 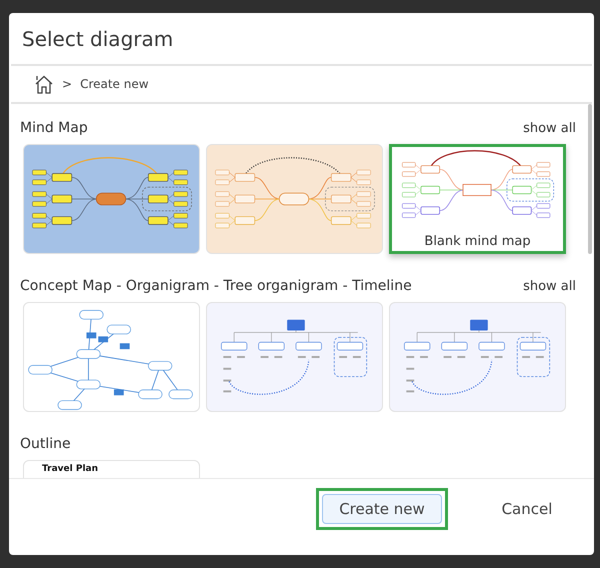 What do you see at coordinates (45, 444) in the screenshot?
I see `section-title: Outline` at bounding box center [45, 444].